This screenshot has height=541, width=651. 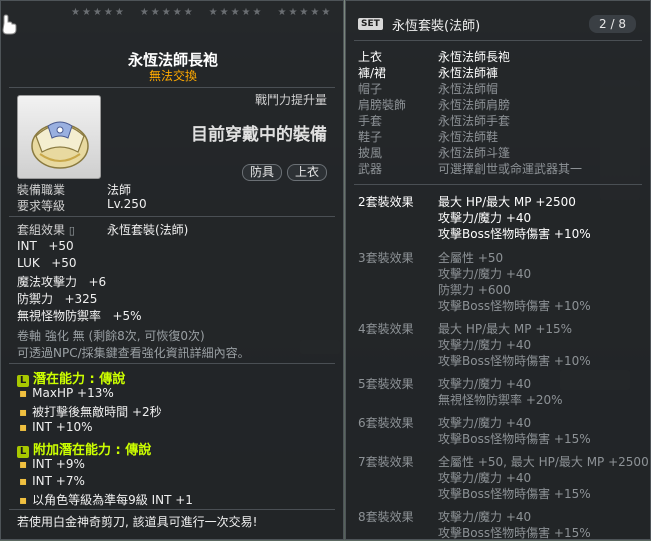 What do you see at coordinates (370, 153) in the screenshot?
I see `set-piece-slot: 披風` at bounding box center [370, 153].